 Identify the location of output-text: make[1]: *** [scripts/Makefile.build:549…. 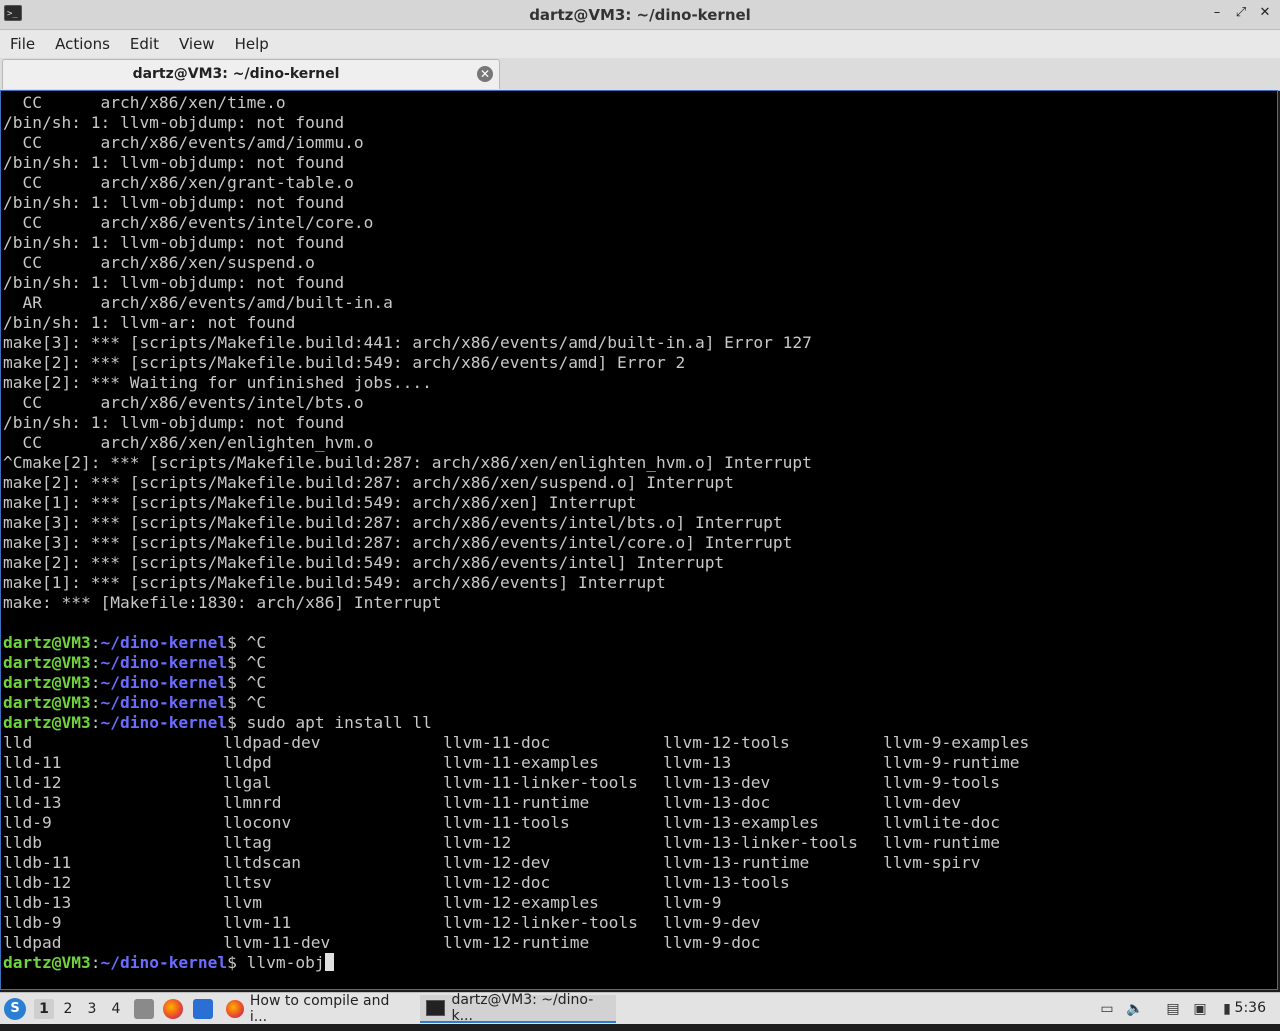
(320, 502).